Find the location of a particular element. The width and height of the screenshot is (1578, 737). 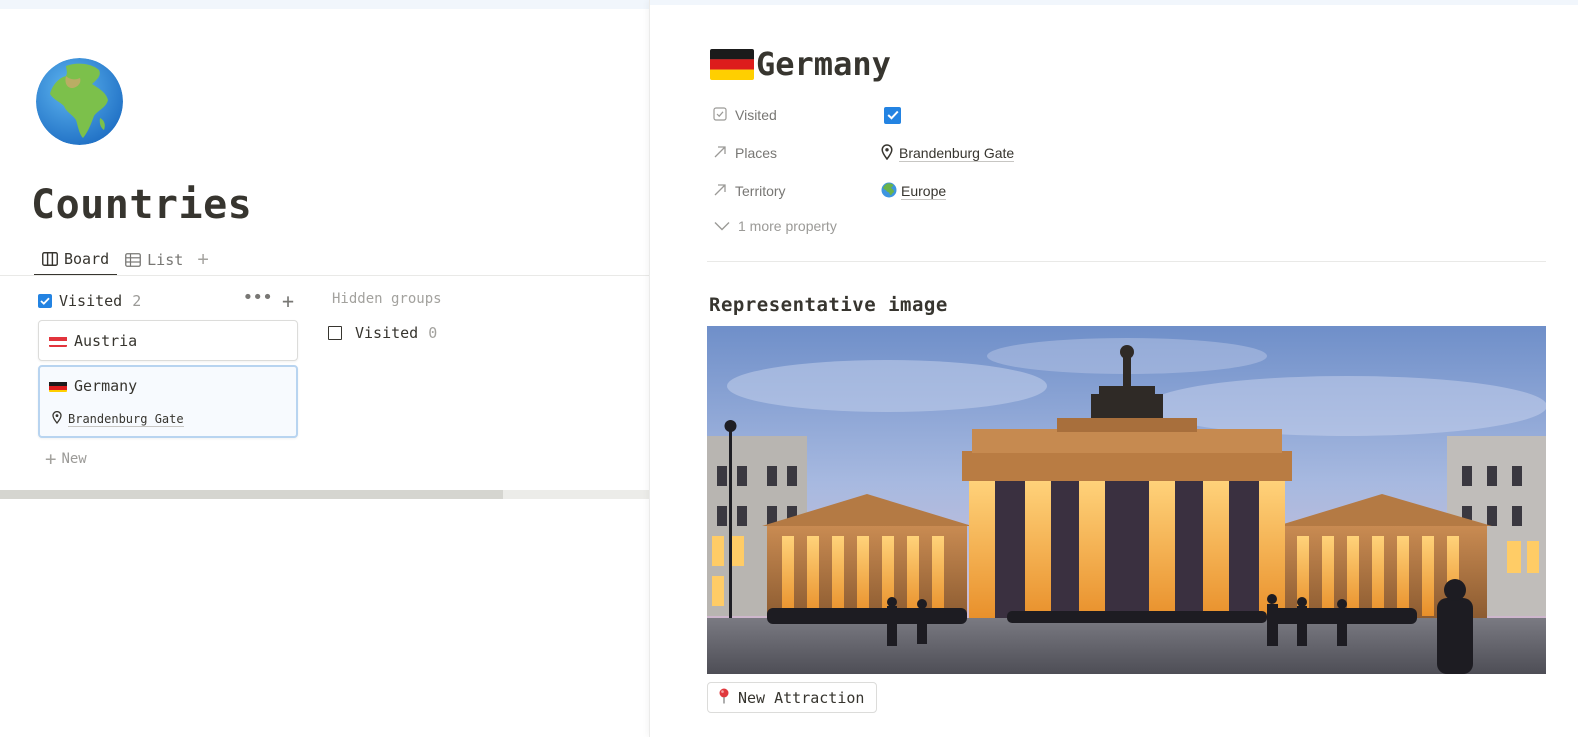

detail-title-text: Germany is located at coordinates (823, 64).